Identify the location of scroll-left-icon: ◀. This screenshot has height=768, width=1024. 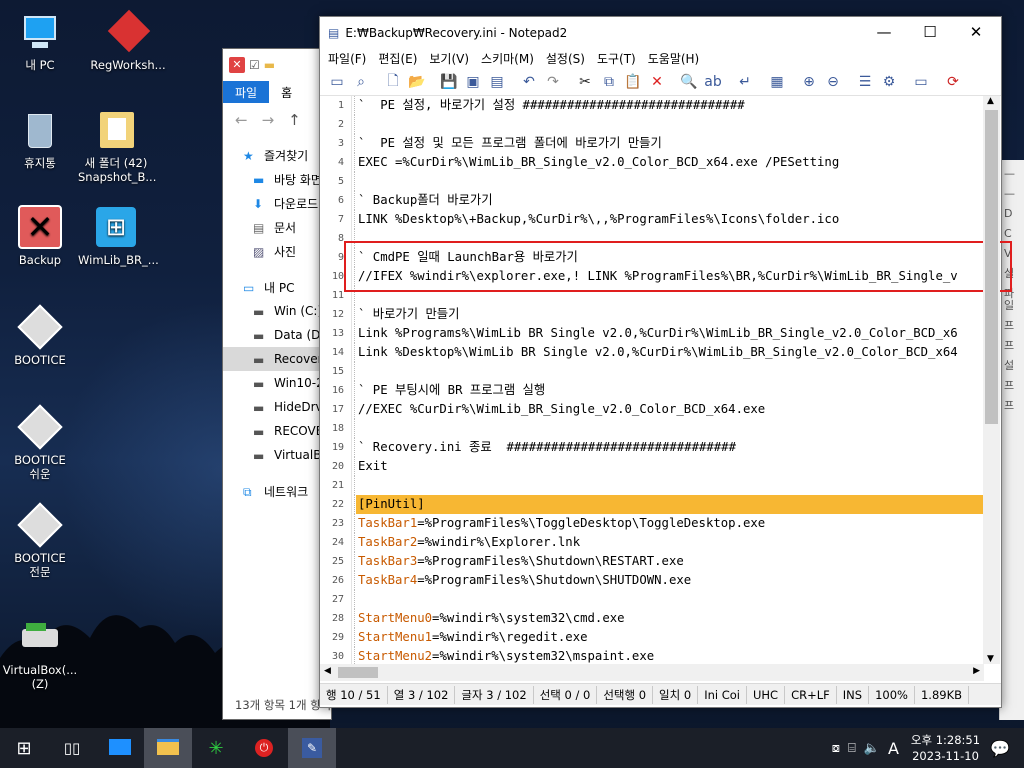
(327, 671).